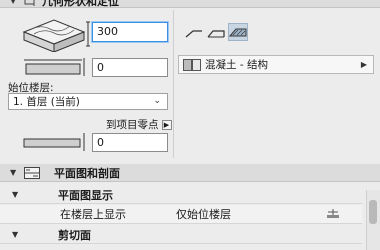 This screenshot has height=250, width=380. What do you see at coordinates (192, 64) in the screenshot?
I see `material-swatch-icon` at bounding box center [192, 64].